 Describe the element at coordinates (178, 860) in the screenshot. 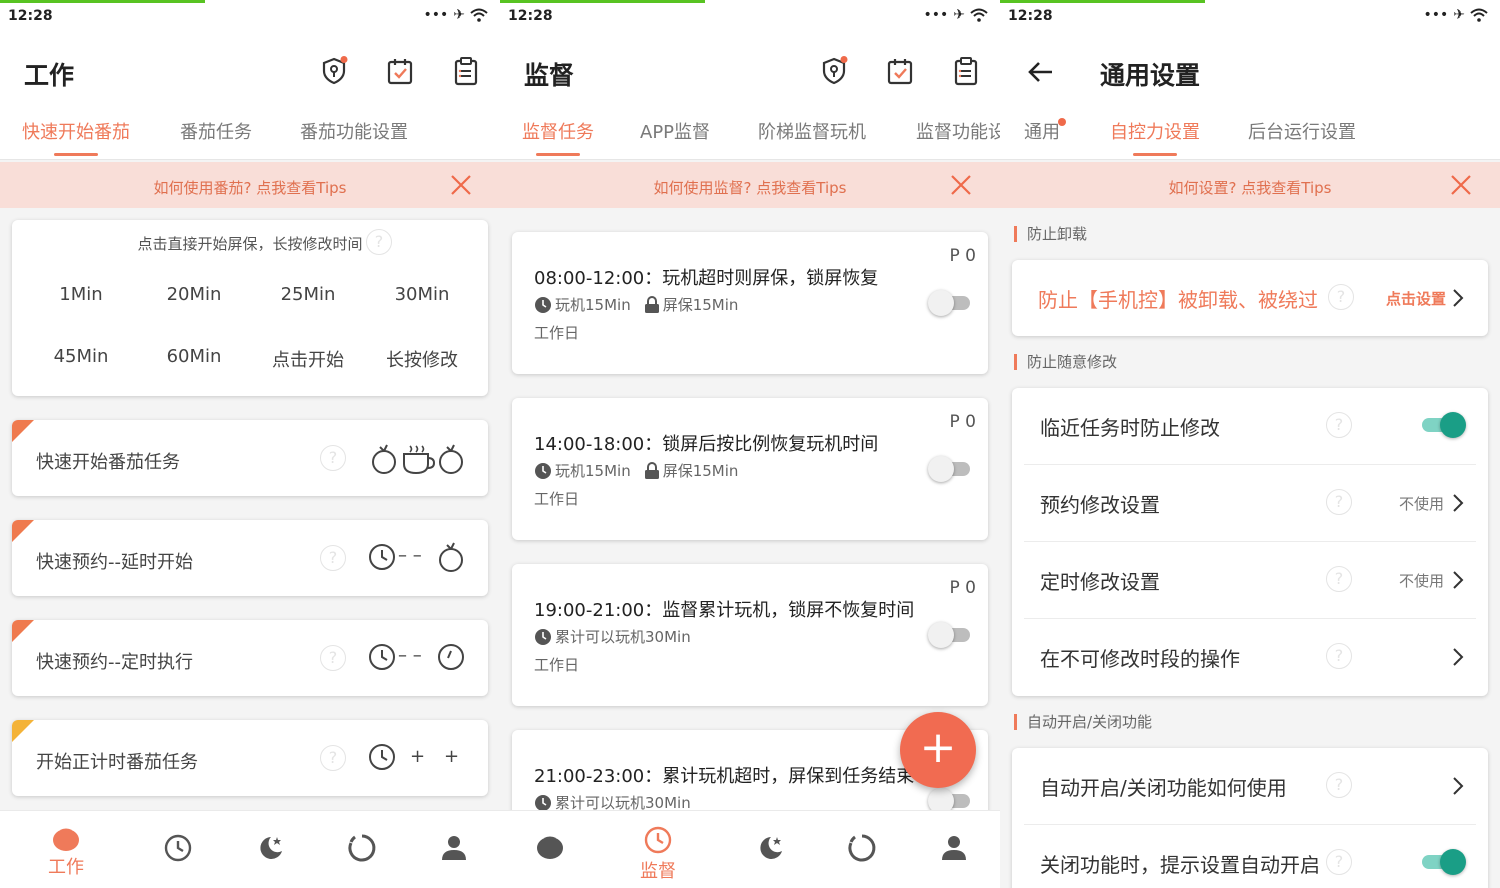

I see `nav-supervise` at that location.